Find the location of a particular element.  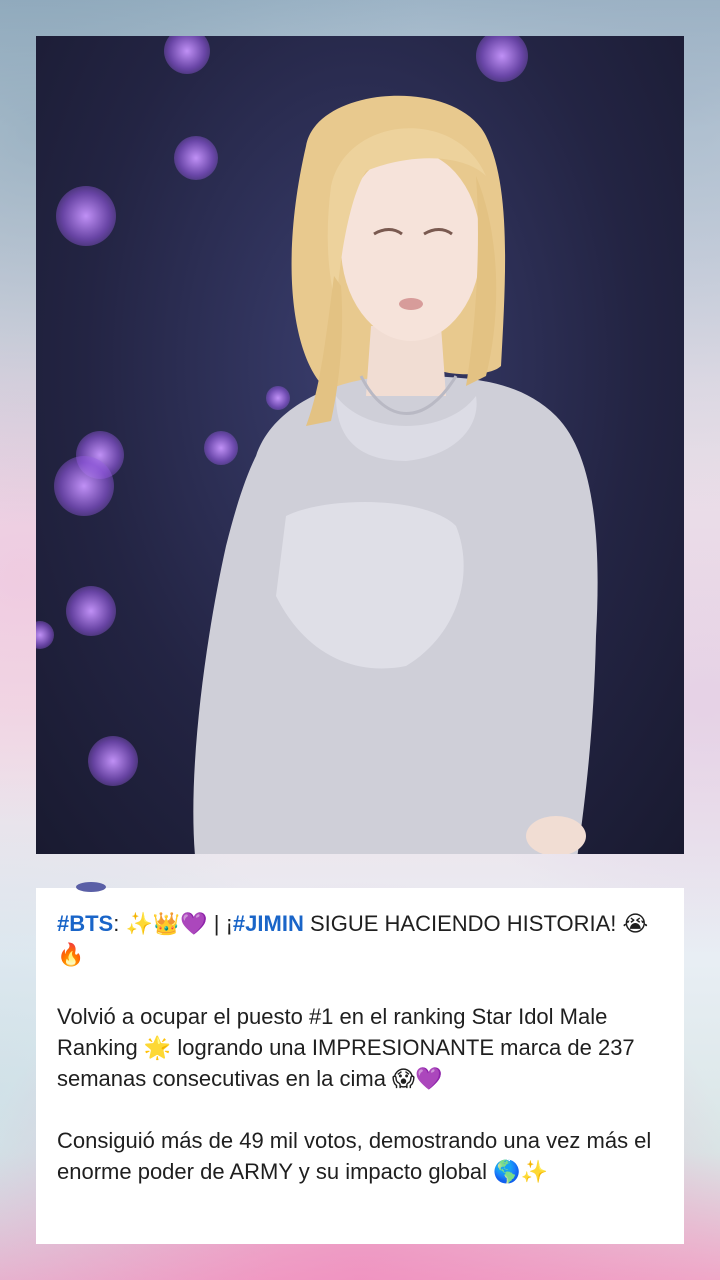

avatar is located at coordinates (91, 887).